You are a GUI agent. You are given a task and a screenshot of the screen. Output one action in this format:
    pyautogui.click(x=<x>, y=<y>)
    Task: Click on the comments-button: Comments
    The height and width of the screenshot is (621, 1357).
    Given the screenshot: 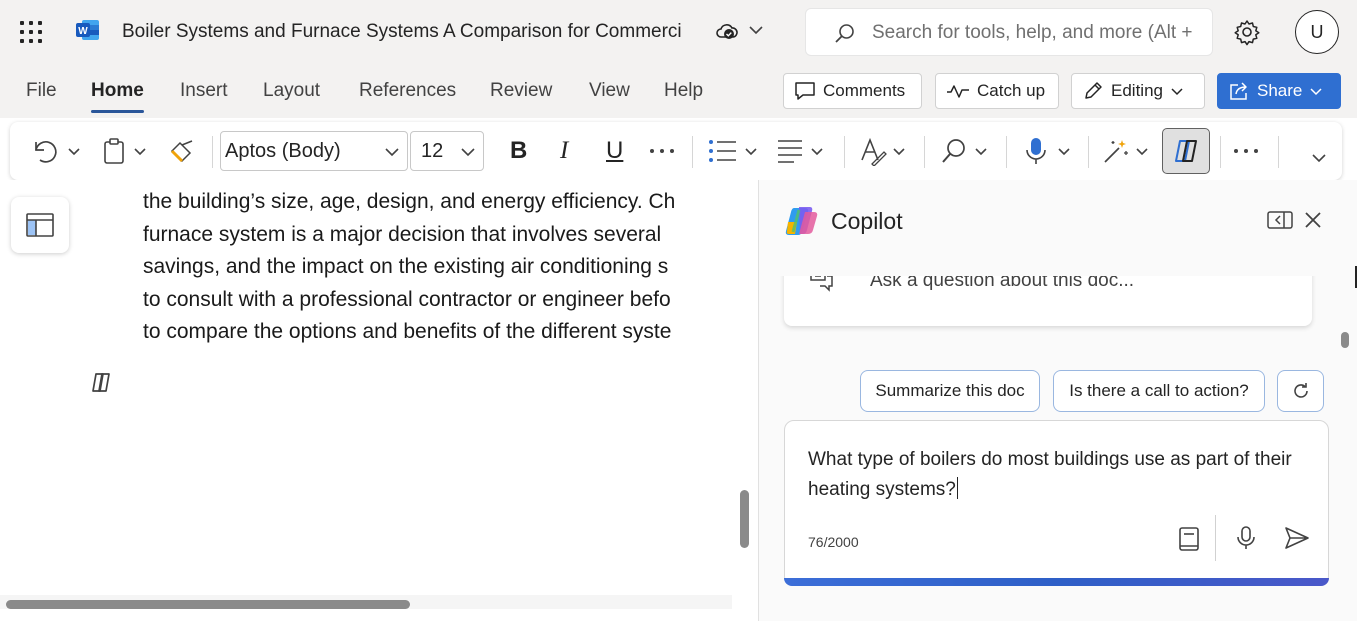 What is the action you would take?
    pyautogui.click(x=852, y=91)
    